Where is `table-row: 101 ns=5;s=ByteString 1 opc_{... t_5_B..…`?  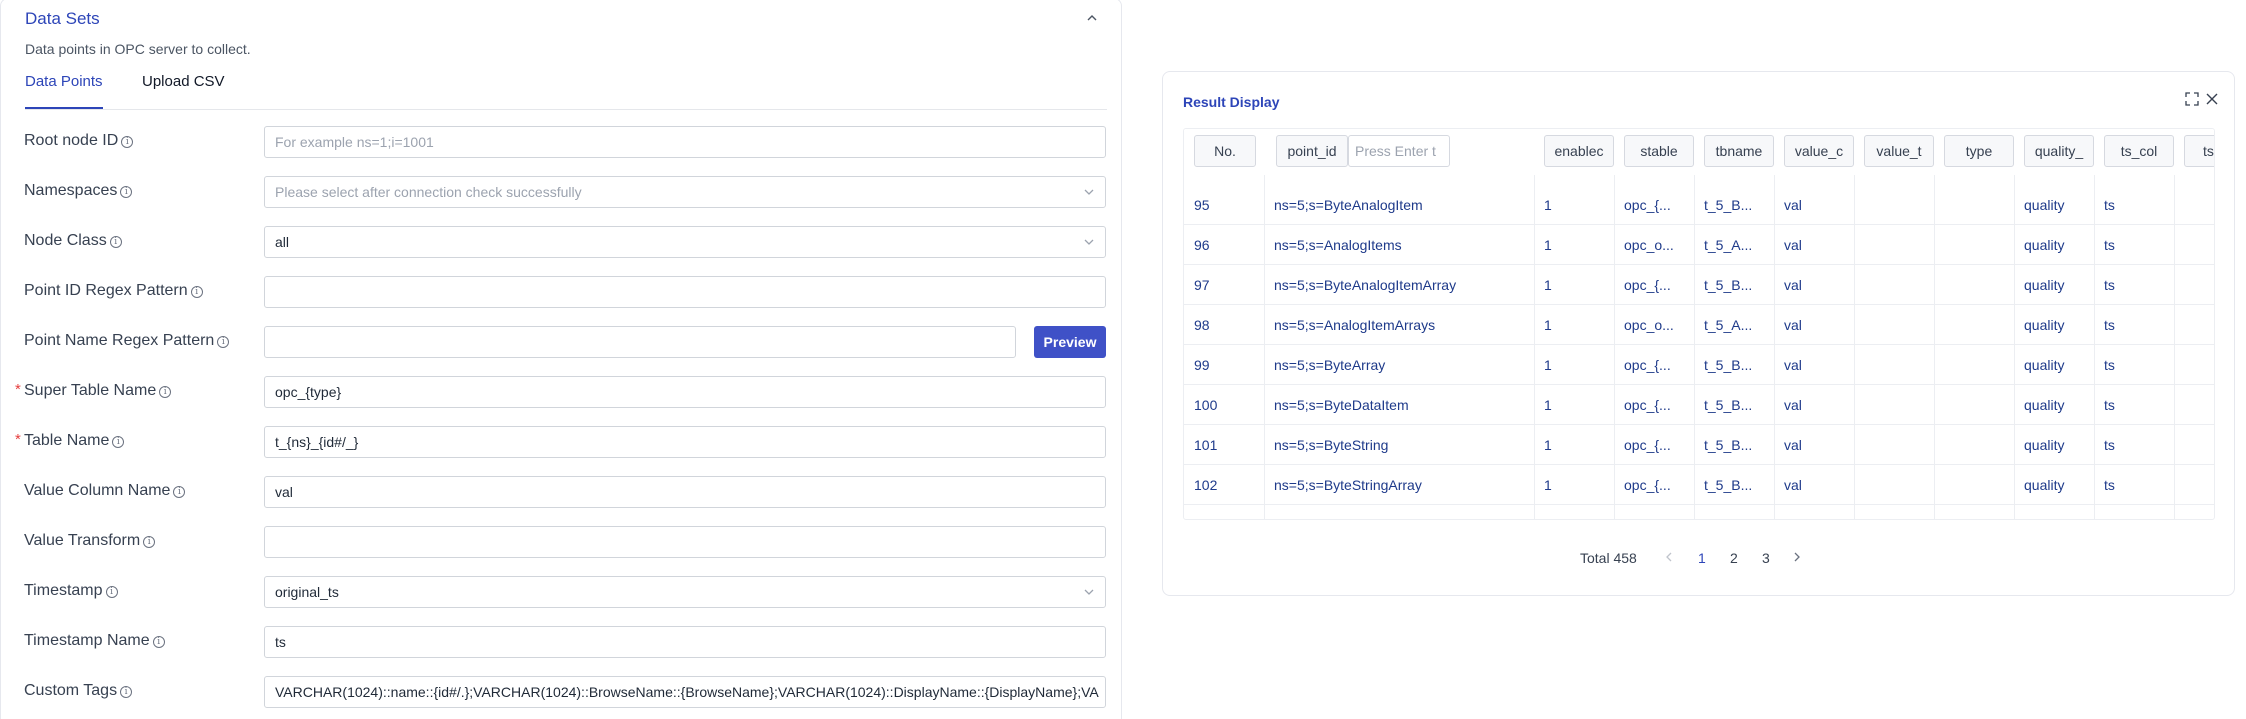 table-row: 101 ns=5;s=ByteString 1 opc_{... t_5_B..… is located at coordinates (1699, 445).